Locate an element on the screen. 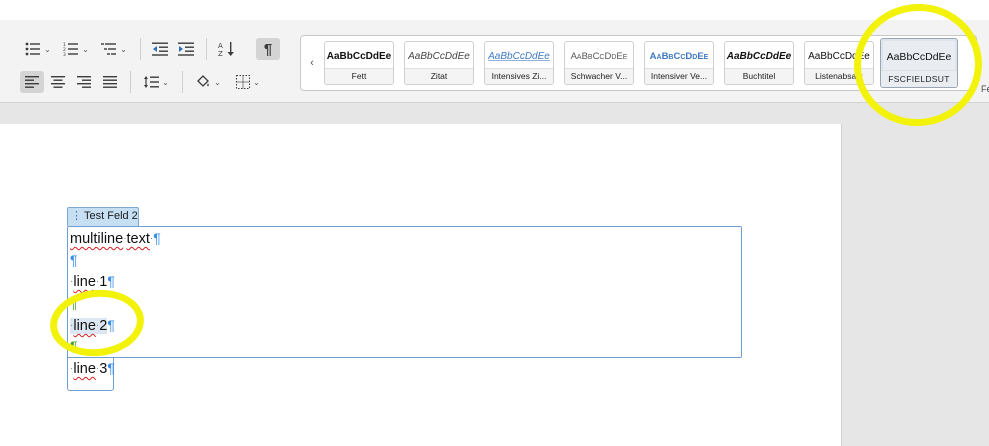 The width and height of the screenshot is (989, 446). style-tile-buchtitel: AaBbCcDdEe Buchtitel is located at coordinates (759, 63).